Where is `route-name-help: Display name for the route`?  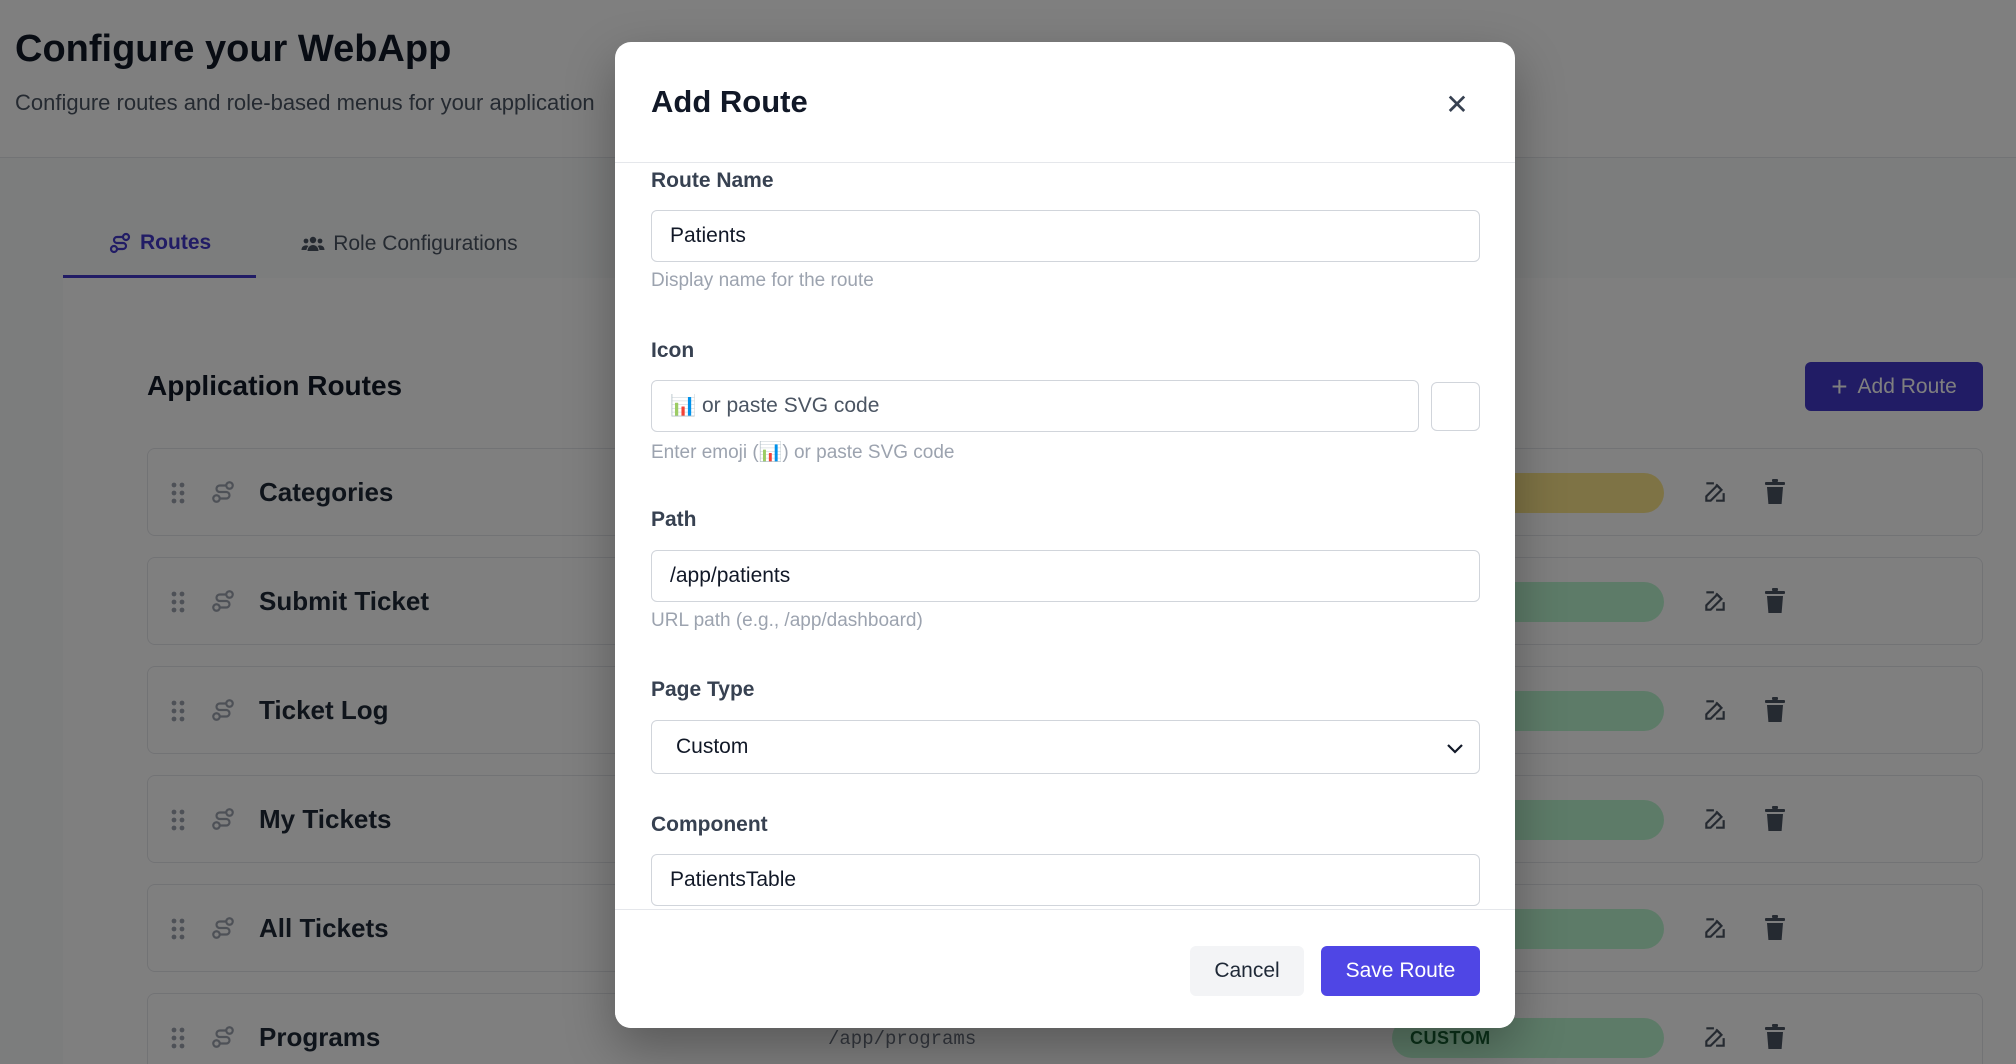 route-name-help: Display name for the route is located at coordinates (762, 280).